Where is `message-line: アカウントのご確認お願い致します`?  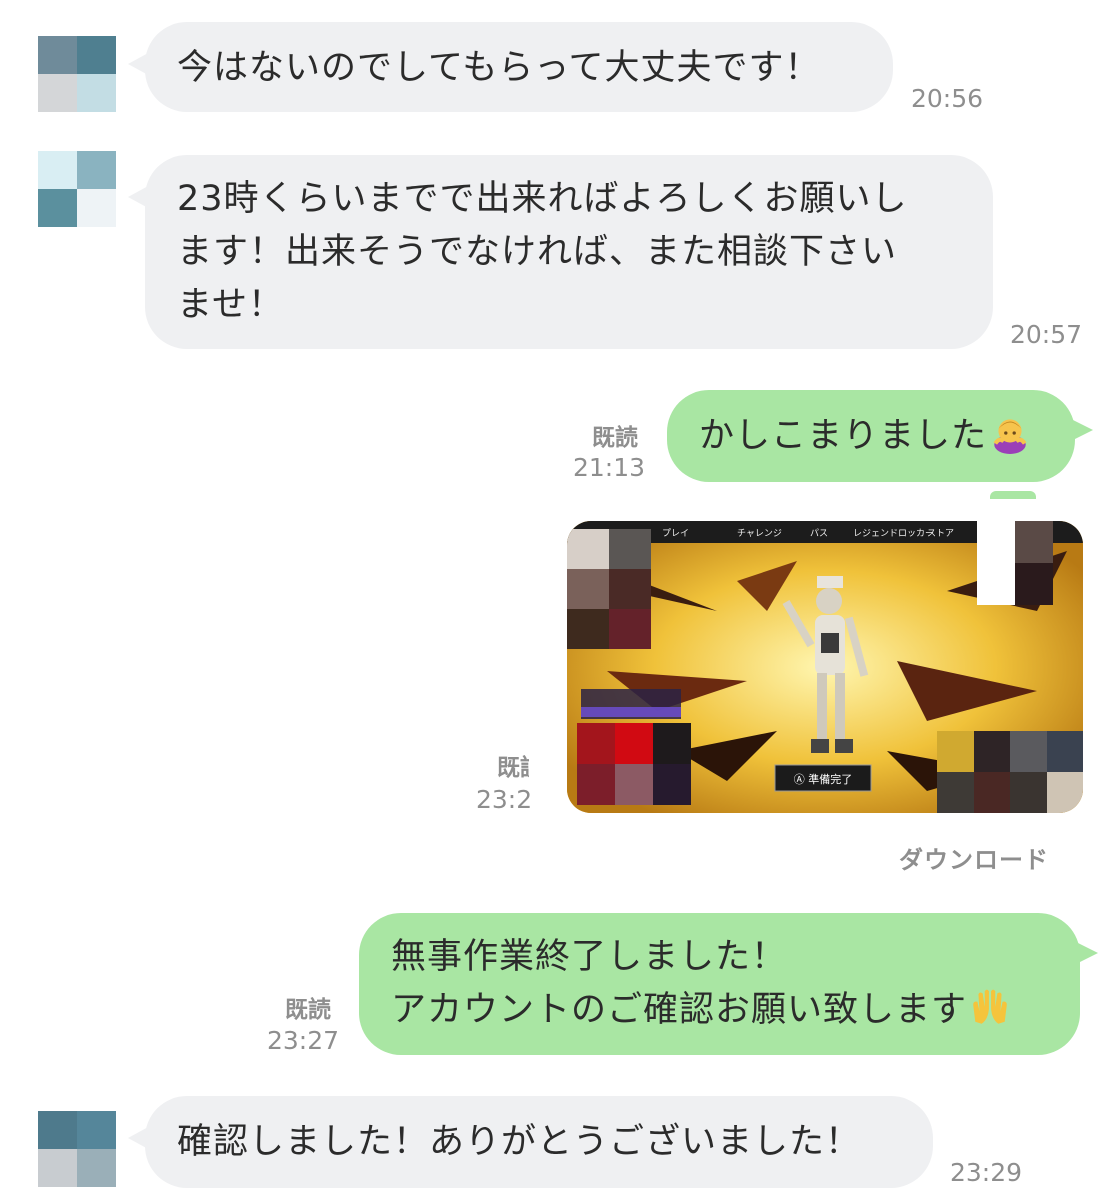 message-line: アカウントのご確認お願い致します is located at coordinates (679, 1010).